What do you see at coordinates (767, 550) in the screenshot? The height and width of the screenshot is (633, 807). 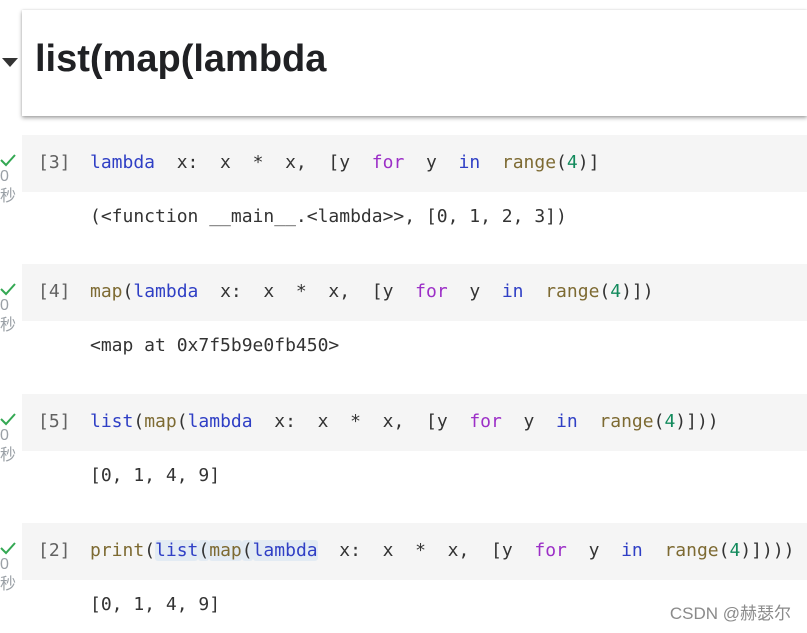 I see `code-token: )])))` at bounding box center [767, 550].